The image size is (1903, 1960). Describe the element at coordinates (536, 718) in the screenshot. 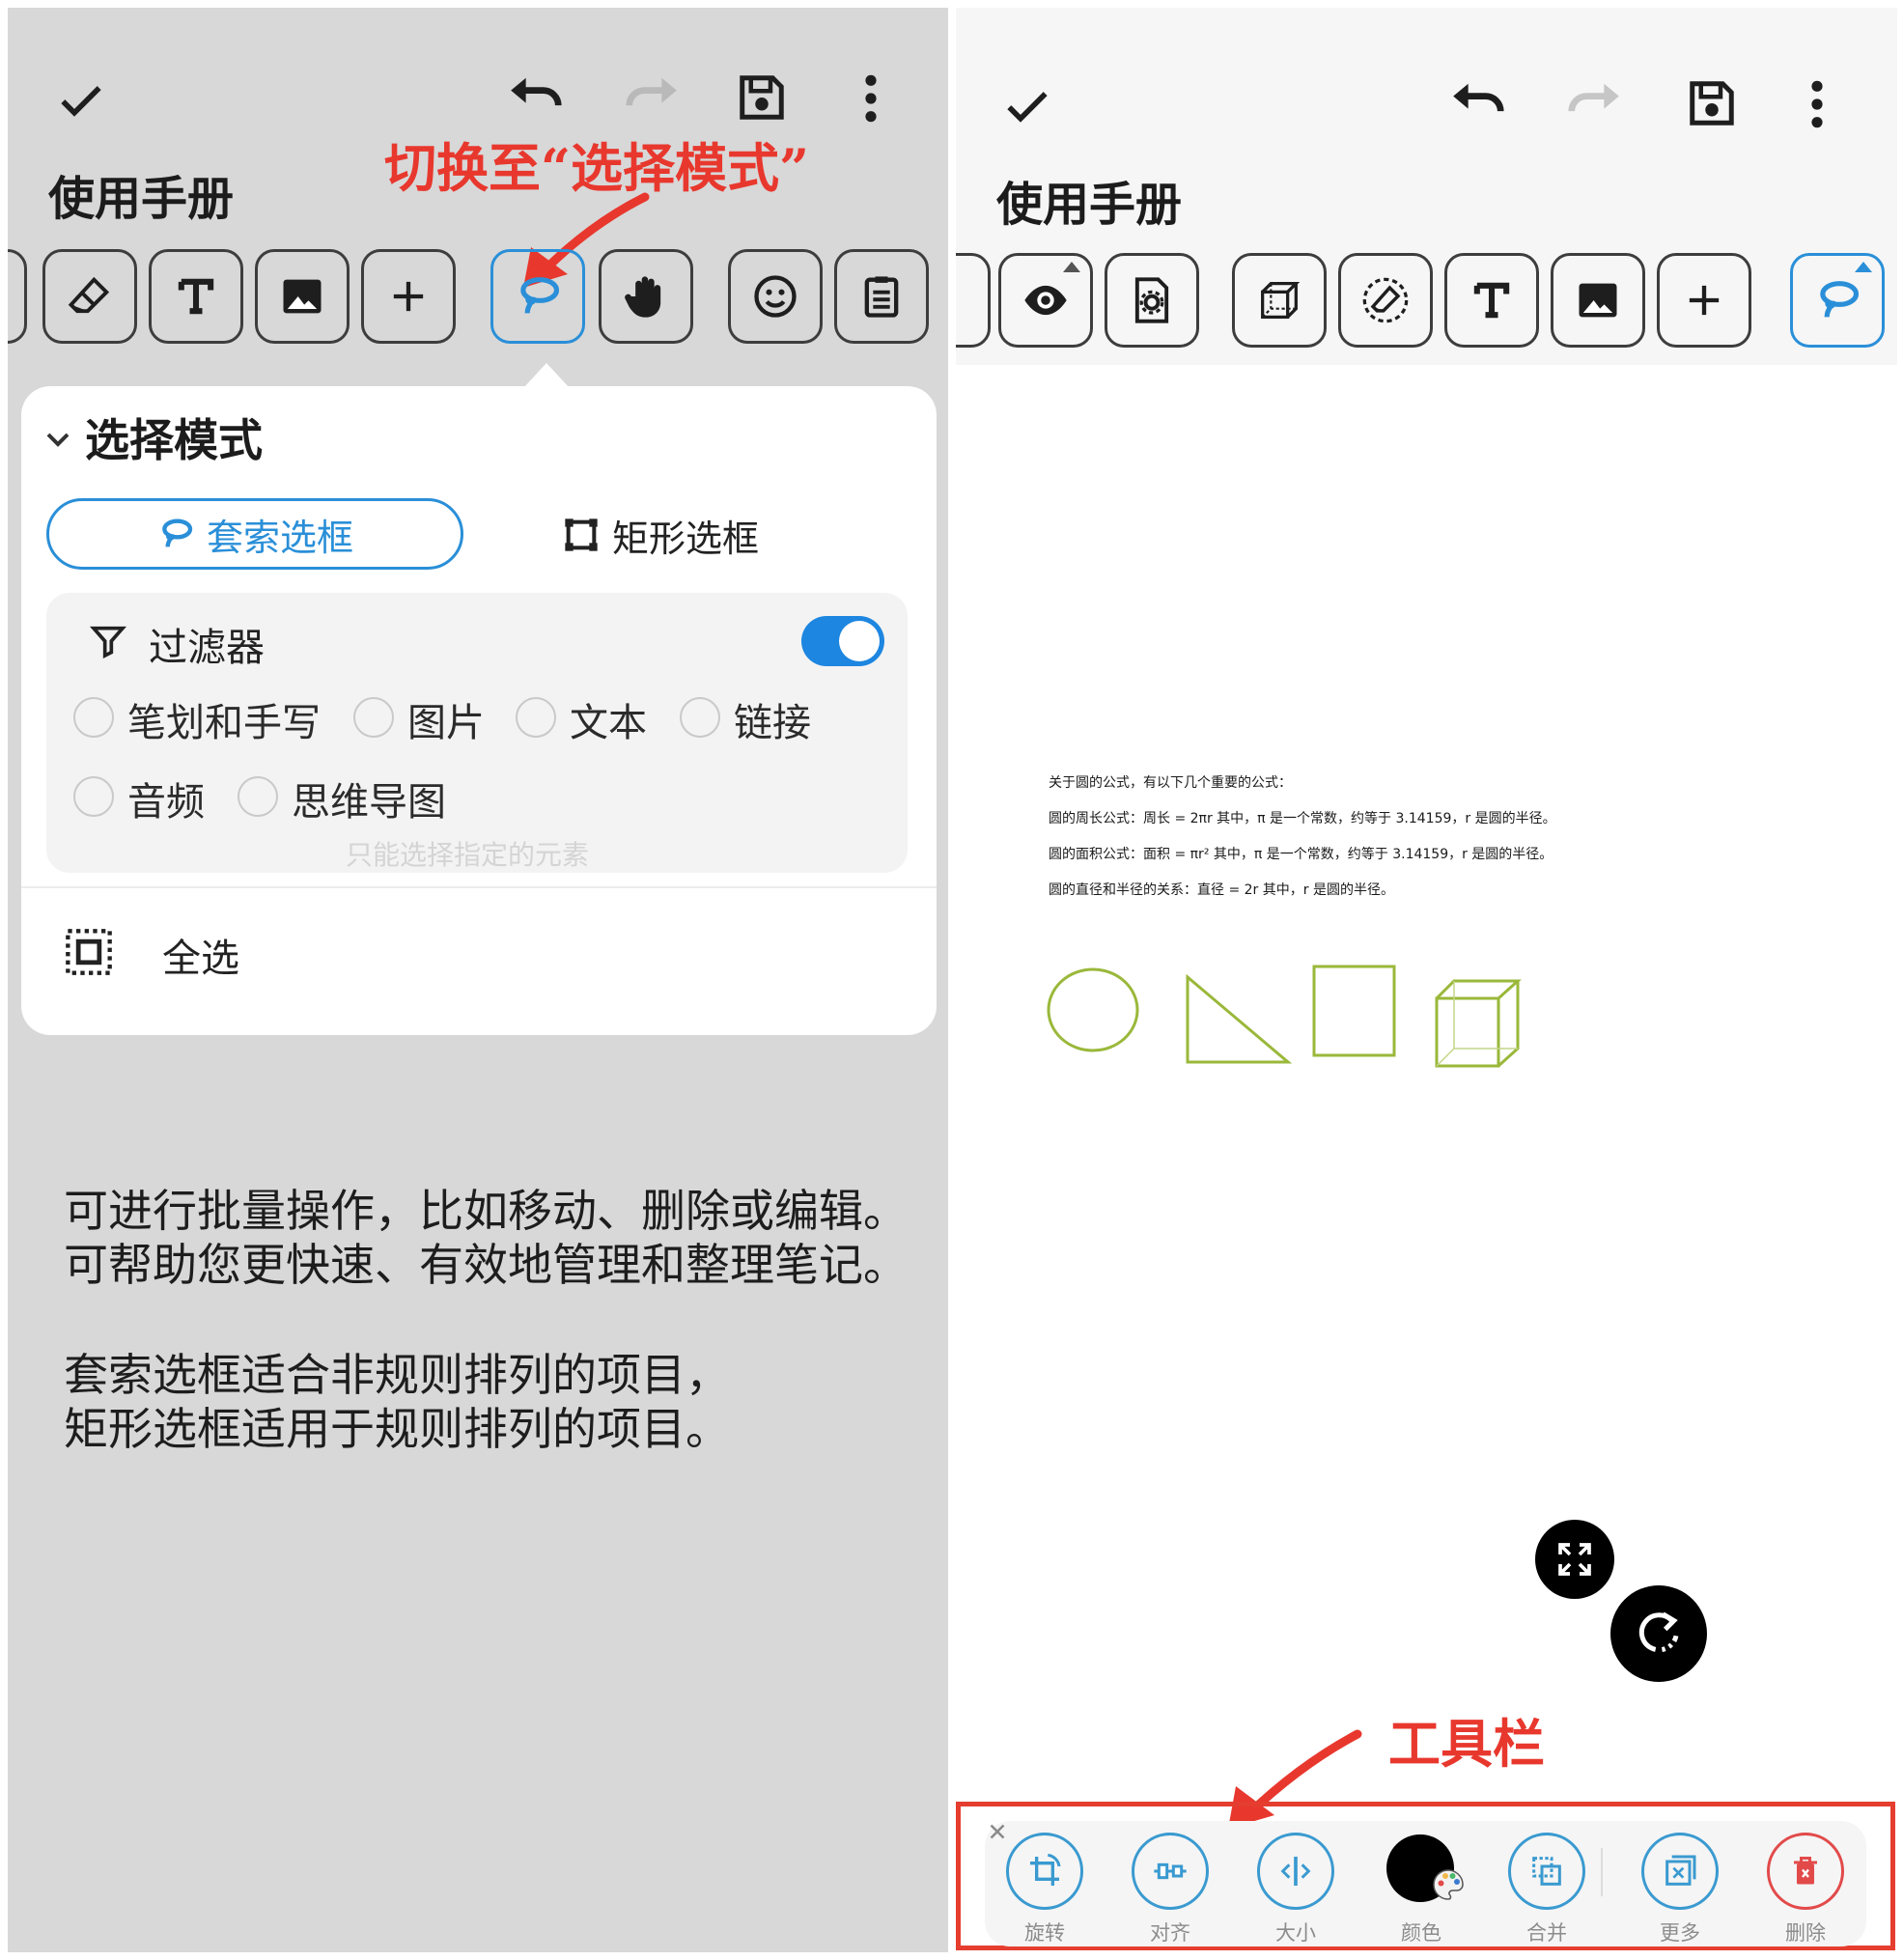

I see `option-radio-text` at that location.